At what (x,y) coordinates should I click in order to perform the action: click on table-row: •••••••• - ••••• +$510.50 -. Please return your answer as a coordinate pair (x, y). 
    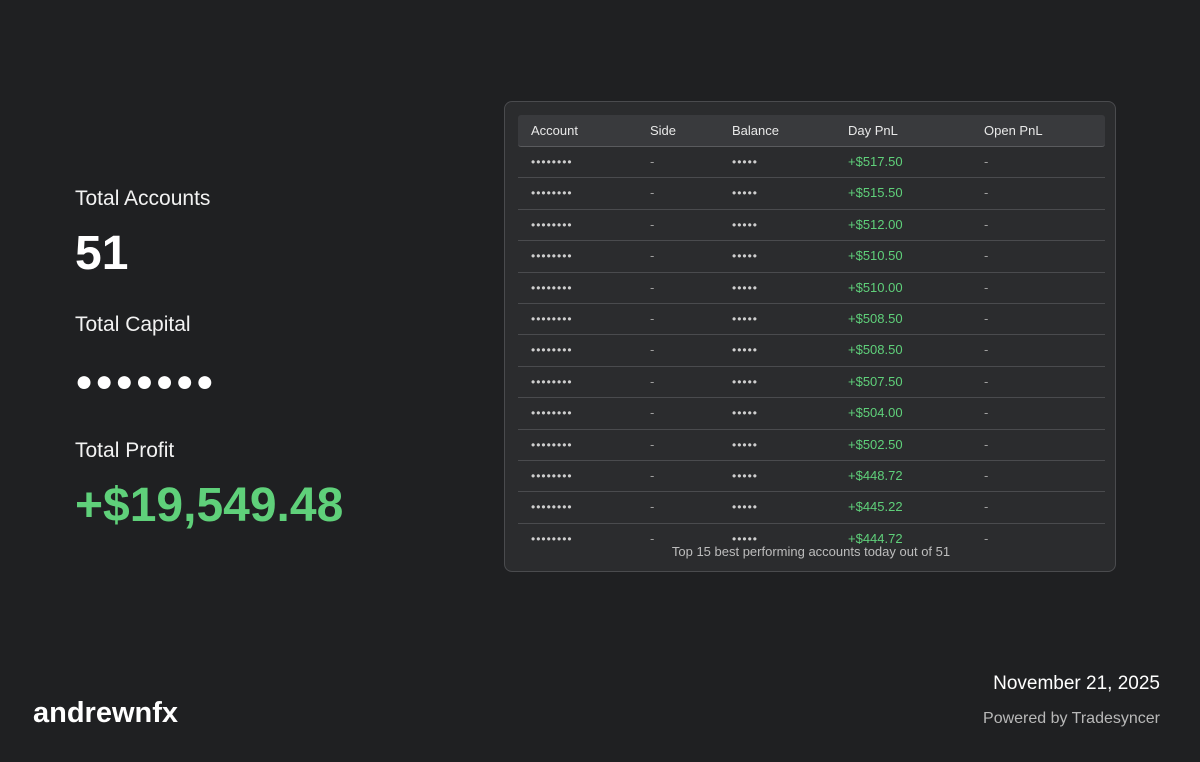
    Looking at the image, I should click on (811, 257).